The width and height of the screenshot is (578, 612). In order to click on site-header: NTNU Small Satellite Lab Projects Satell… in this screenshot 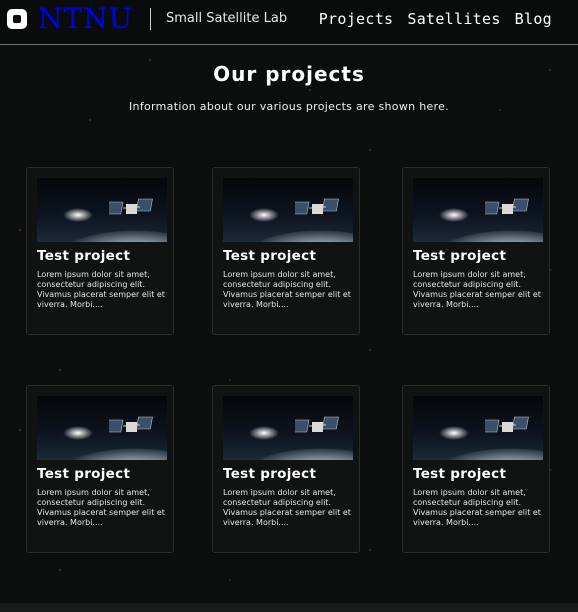, I will do `click(289, 22)`.